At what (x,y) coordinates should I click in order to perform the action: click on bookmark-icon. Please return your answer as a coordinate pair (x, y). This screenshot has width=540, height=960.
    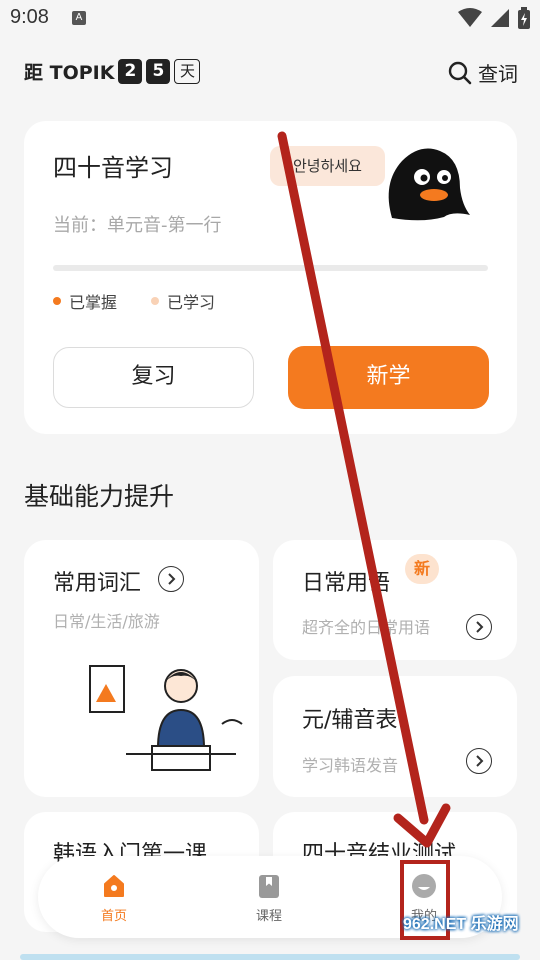
    Looking at the image, I should click on (269, 886).